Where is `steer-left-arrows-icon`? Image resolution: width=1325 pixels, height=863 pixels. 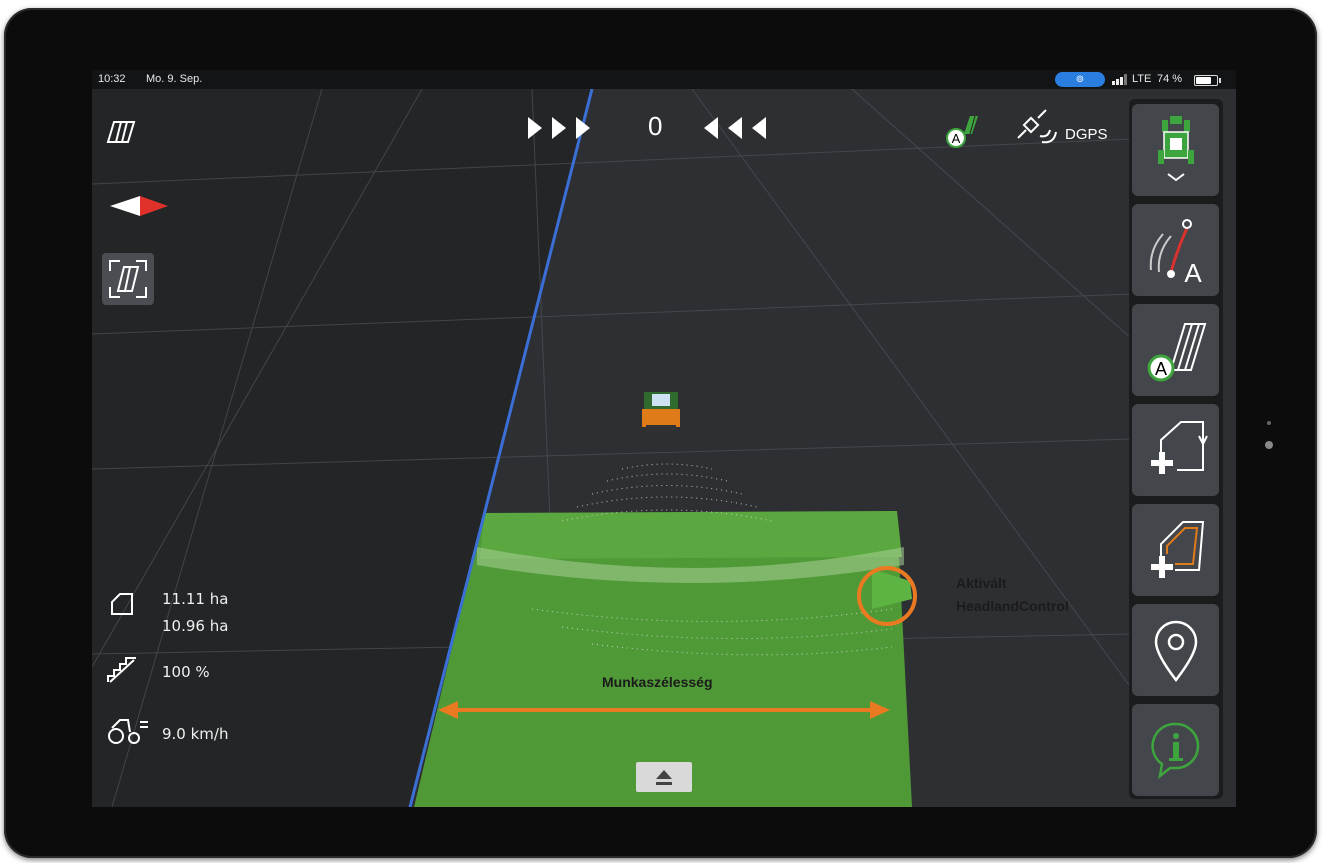
steer-left-arrows-icon is located at coordinates (735, 128).